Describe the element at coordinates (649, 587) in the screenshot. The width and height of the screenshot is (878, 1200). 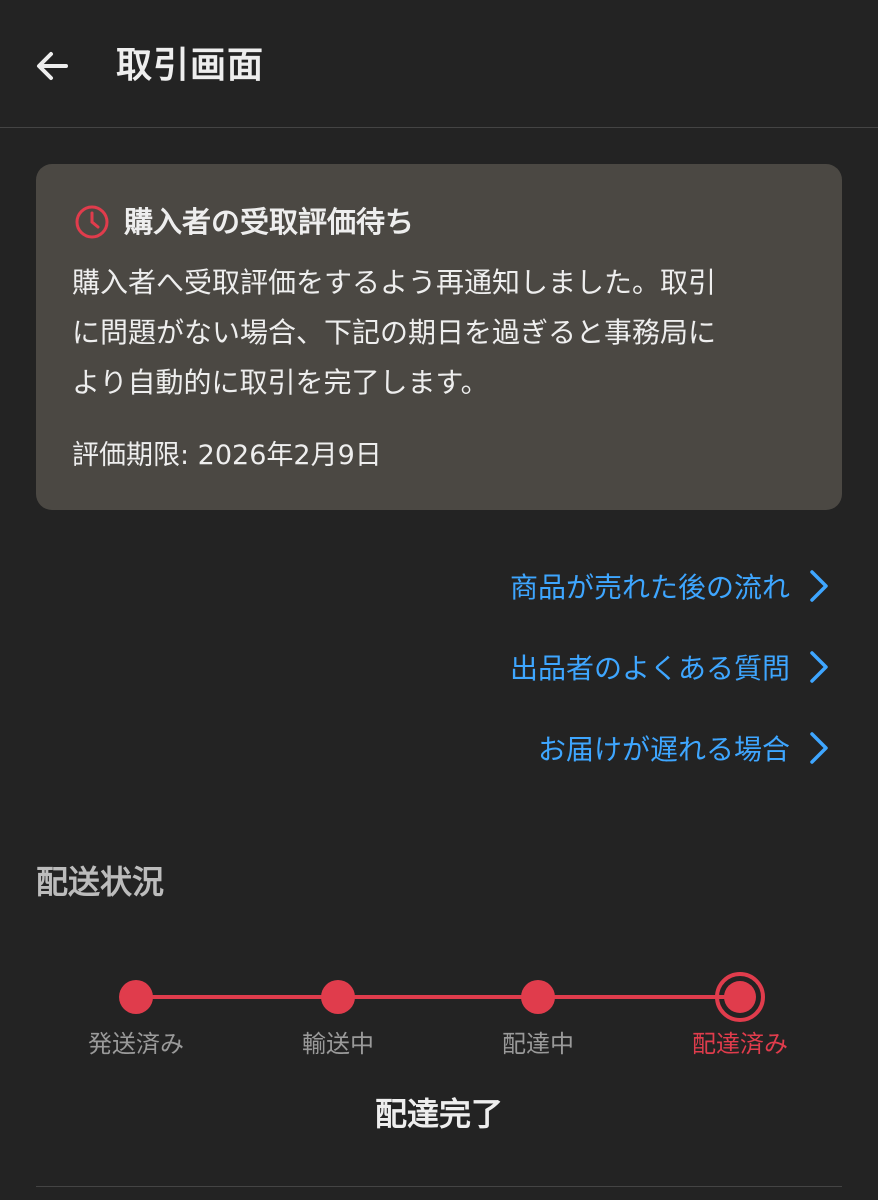
I see `link-label: 商品が売れた後の流れ` at that location.